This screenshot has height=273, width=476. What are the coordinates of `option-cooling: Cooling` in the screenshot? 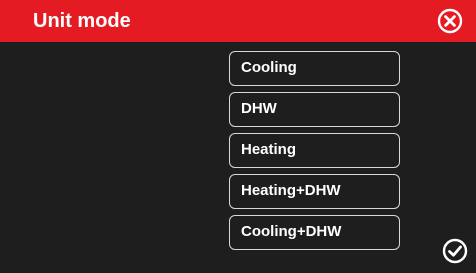 It's located at (314, 68).